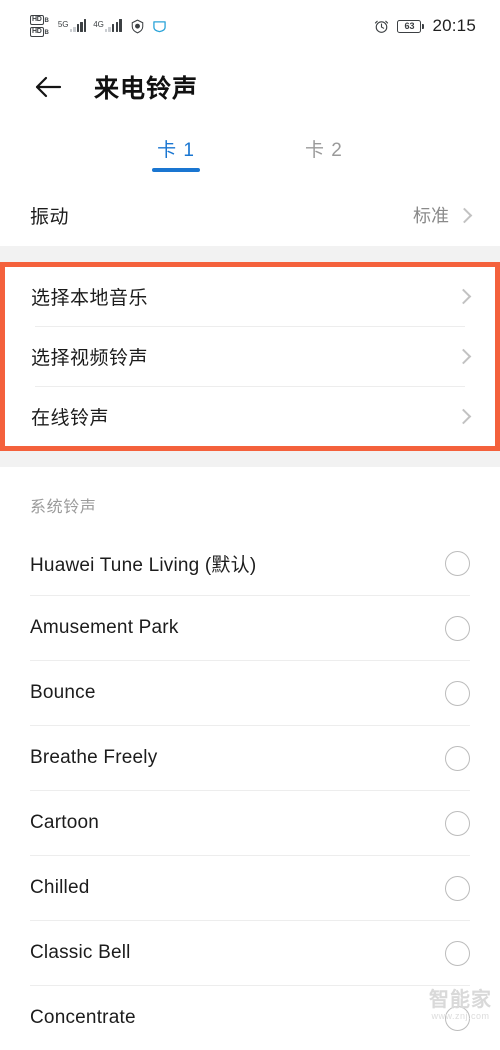 This screenshot has width=500, height=1050. Describe the element at coordinates (46, 21) in the screenshot. I see `hd-sublabel-1: B` at that location.